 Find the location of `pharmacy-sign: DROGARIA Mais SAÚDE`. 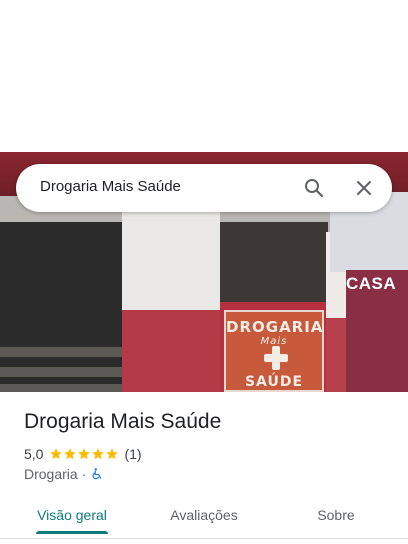

pharmacy-sign: DROGARIA Mais SAÚDE is located at coordinates (274, 351).